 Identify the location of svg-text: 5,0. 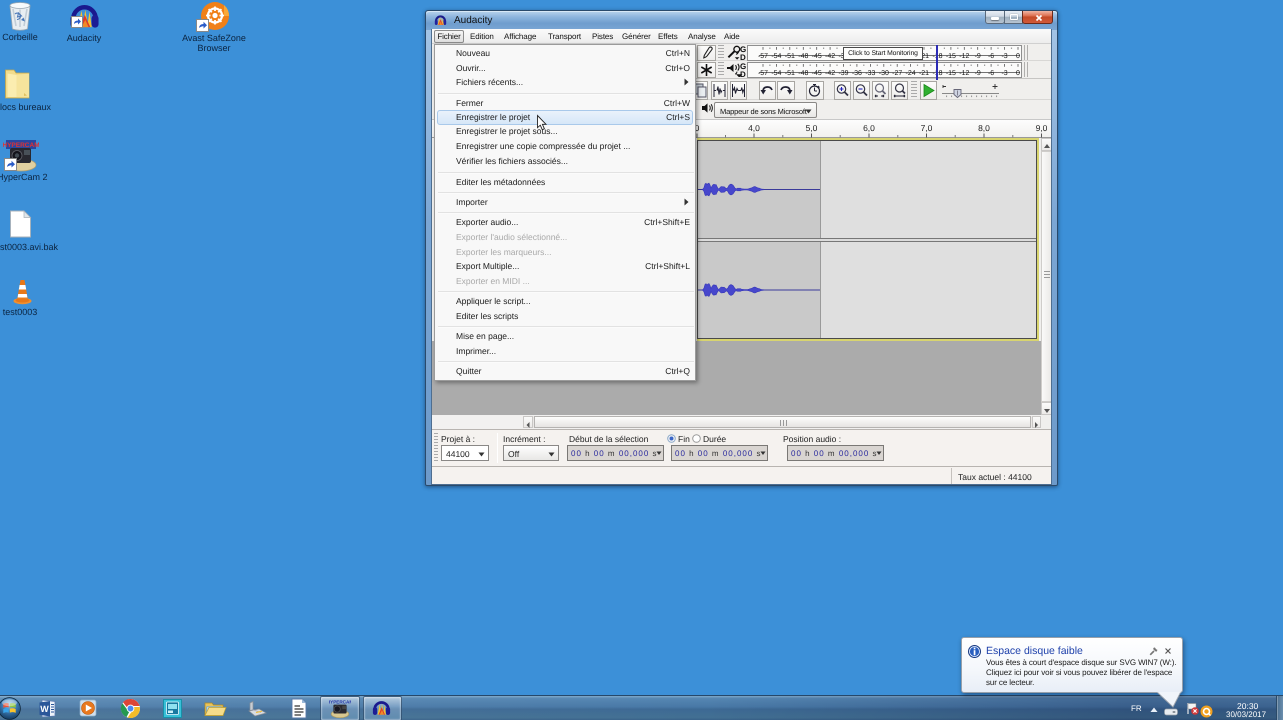
(812, 128).